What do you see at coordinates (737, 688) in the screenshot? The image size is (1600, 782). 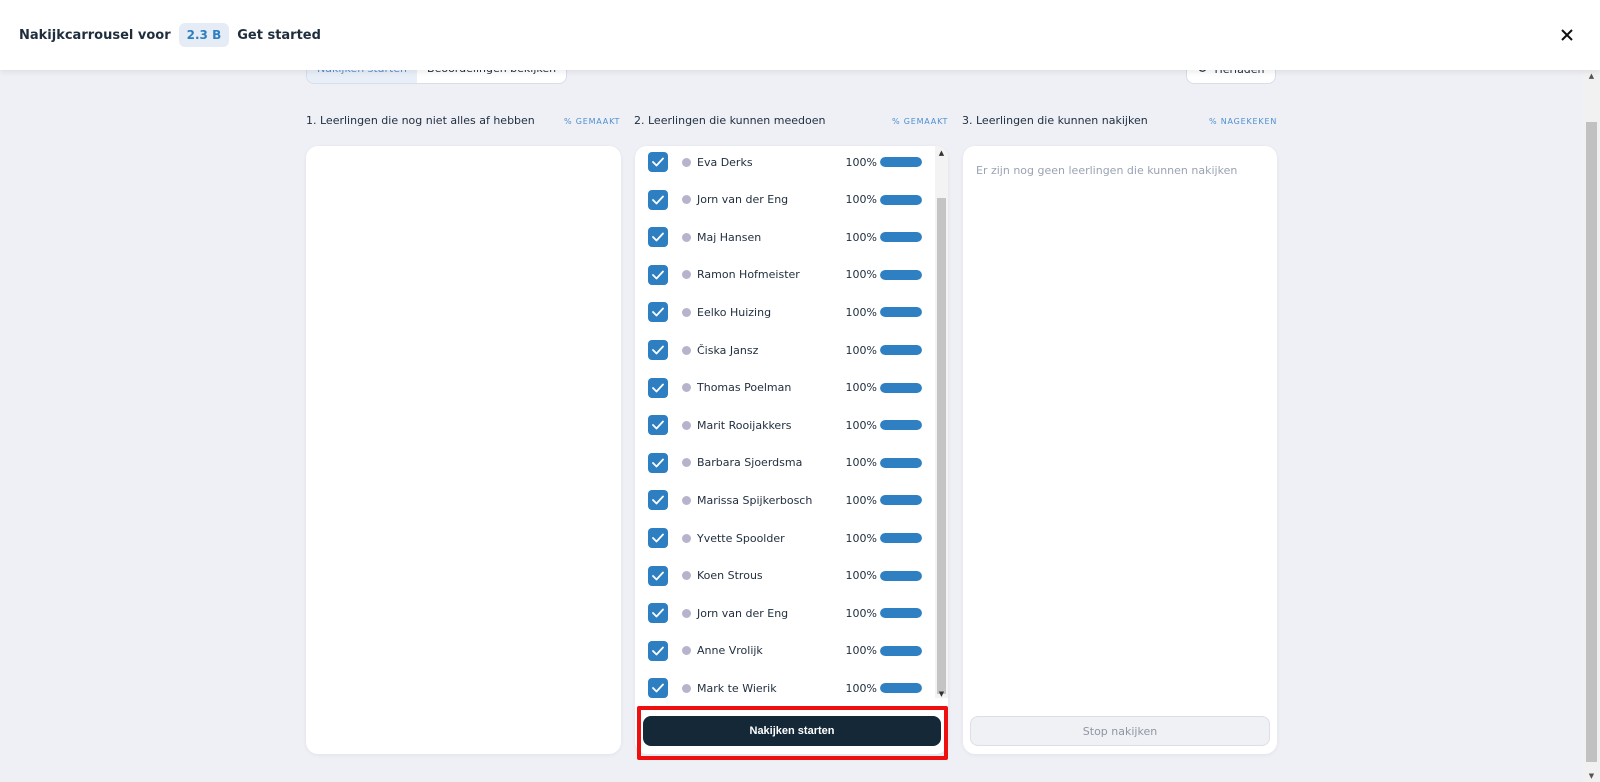 I see `student-name: Mark te Wierik` at bounding box center [737, 688].